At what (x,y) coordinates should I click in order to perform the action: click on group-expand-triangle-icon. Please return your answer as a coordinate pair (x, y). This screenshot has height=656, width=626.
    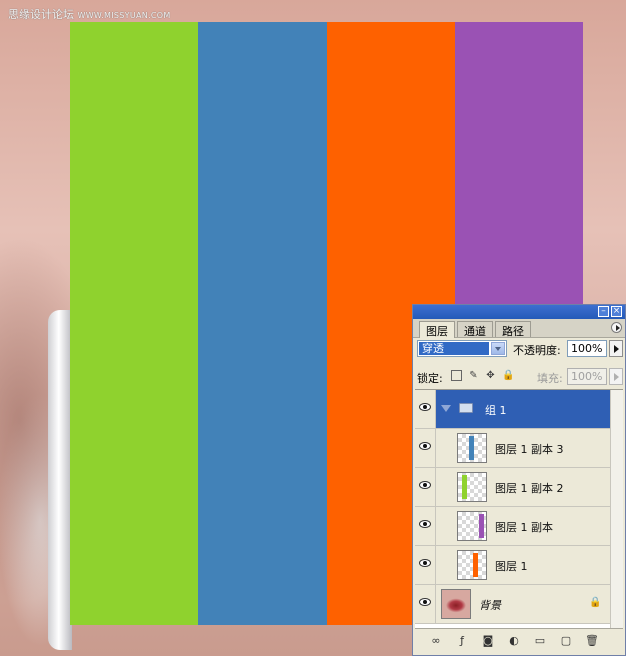
    Looking at the image, I should click on (446, 408).